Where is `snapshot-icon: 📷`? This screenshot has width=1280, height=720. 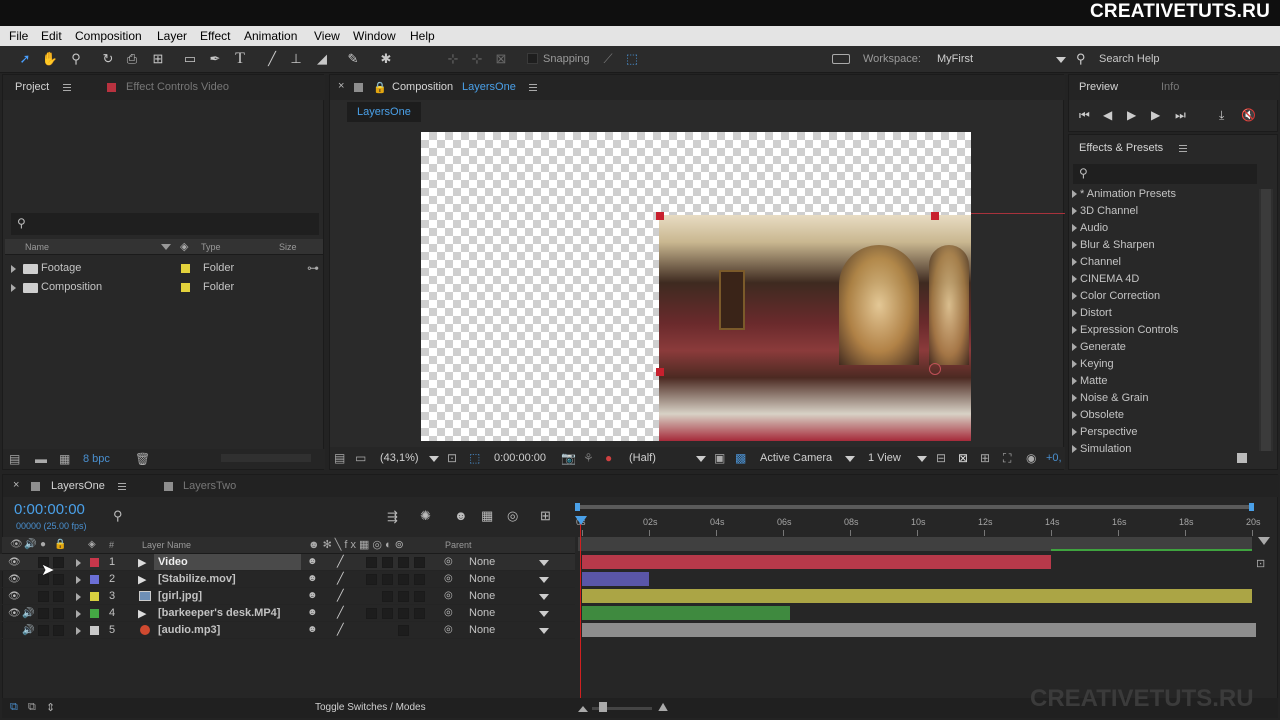
snapshot-icon: 📷 is located at coordinates (568, 458).